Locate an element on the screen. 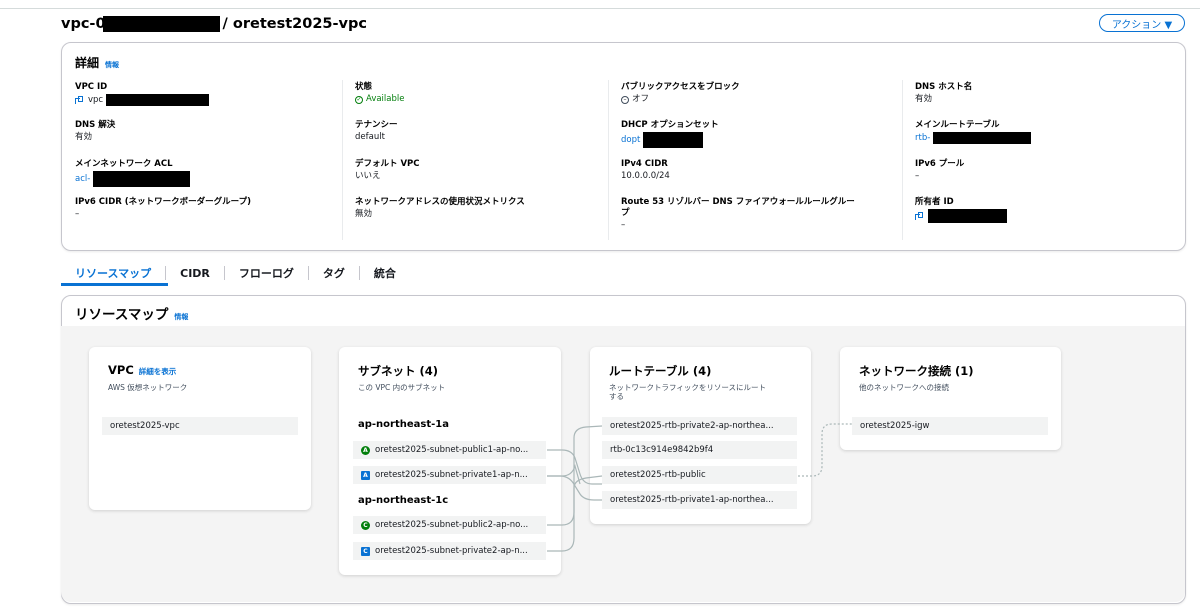 This screenshot has width=1200, height=613. block-public-label: パブリックアクセスをブロック is located at coordinates (680, 87).